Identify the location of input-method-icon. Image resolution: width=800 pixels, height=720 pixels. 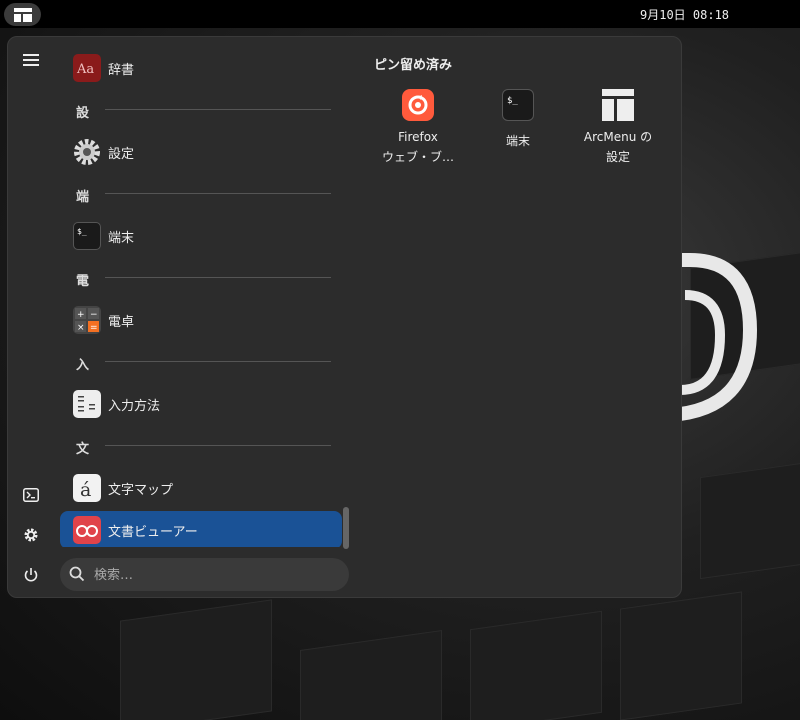
(87, 404).